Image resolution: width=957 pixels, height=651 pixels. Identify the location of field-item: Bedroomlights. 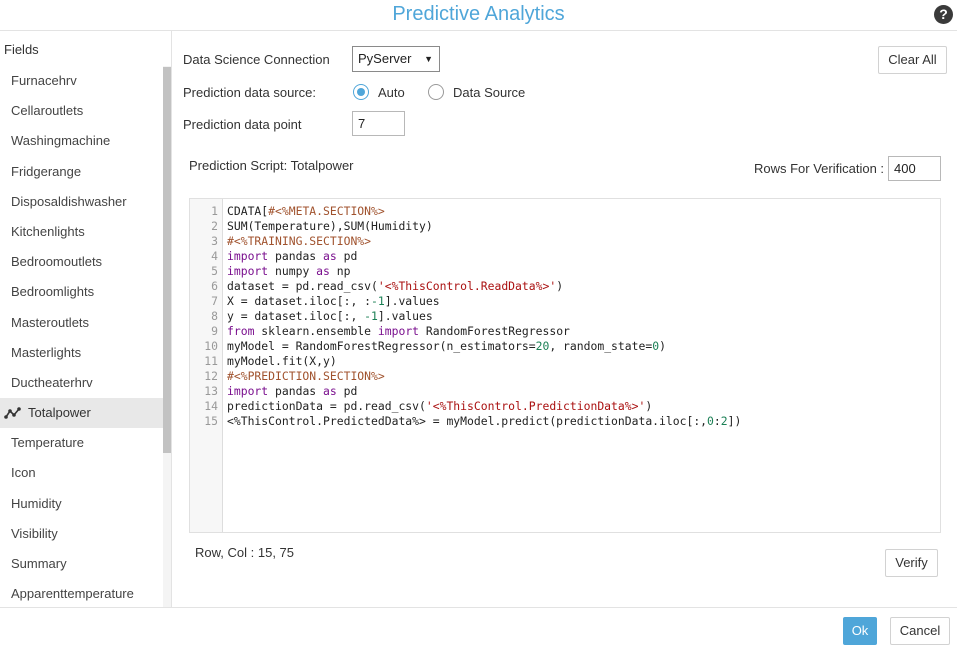
(81, 292).